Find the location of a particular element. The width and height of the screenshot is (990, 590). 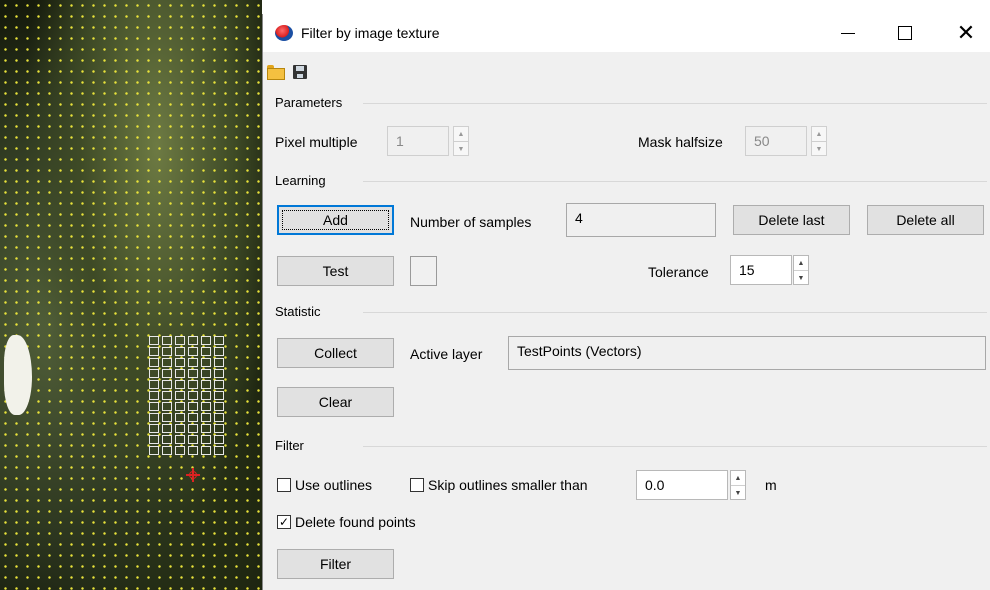

pixel-multiple-spinner: ▲ ▼ is located at coordinates (461, 141).